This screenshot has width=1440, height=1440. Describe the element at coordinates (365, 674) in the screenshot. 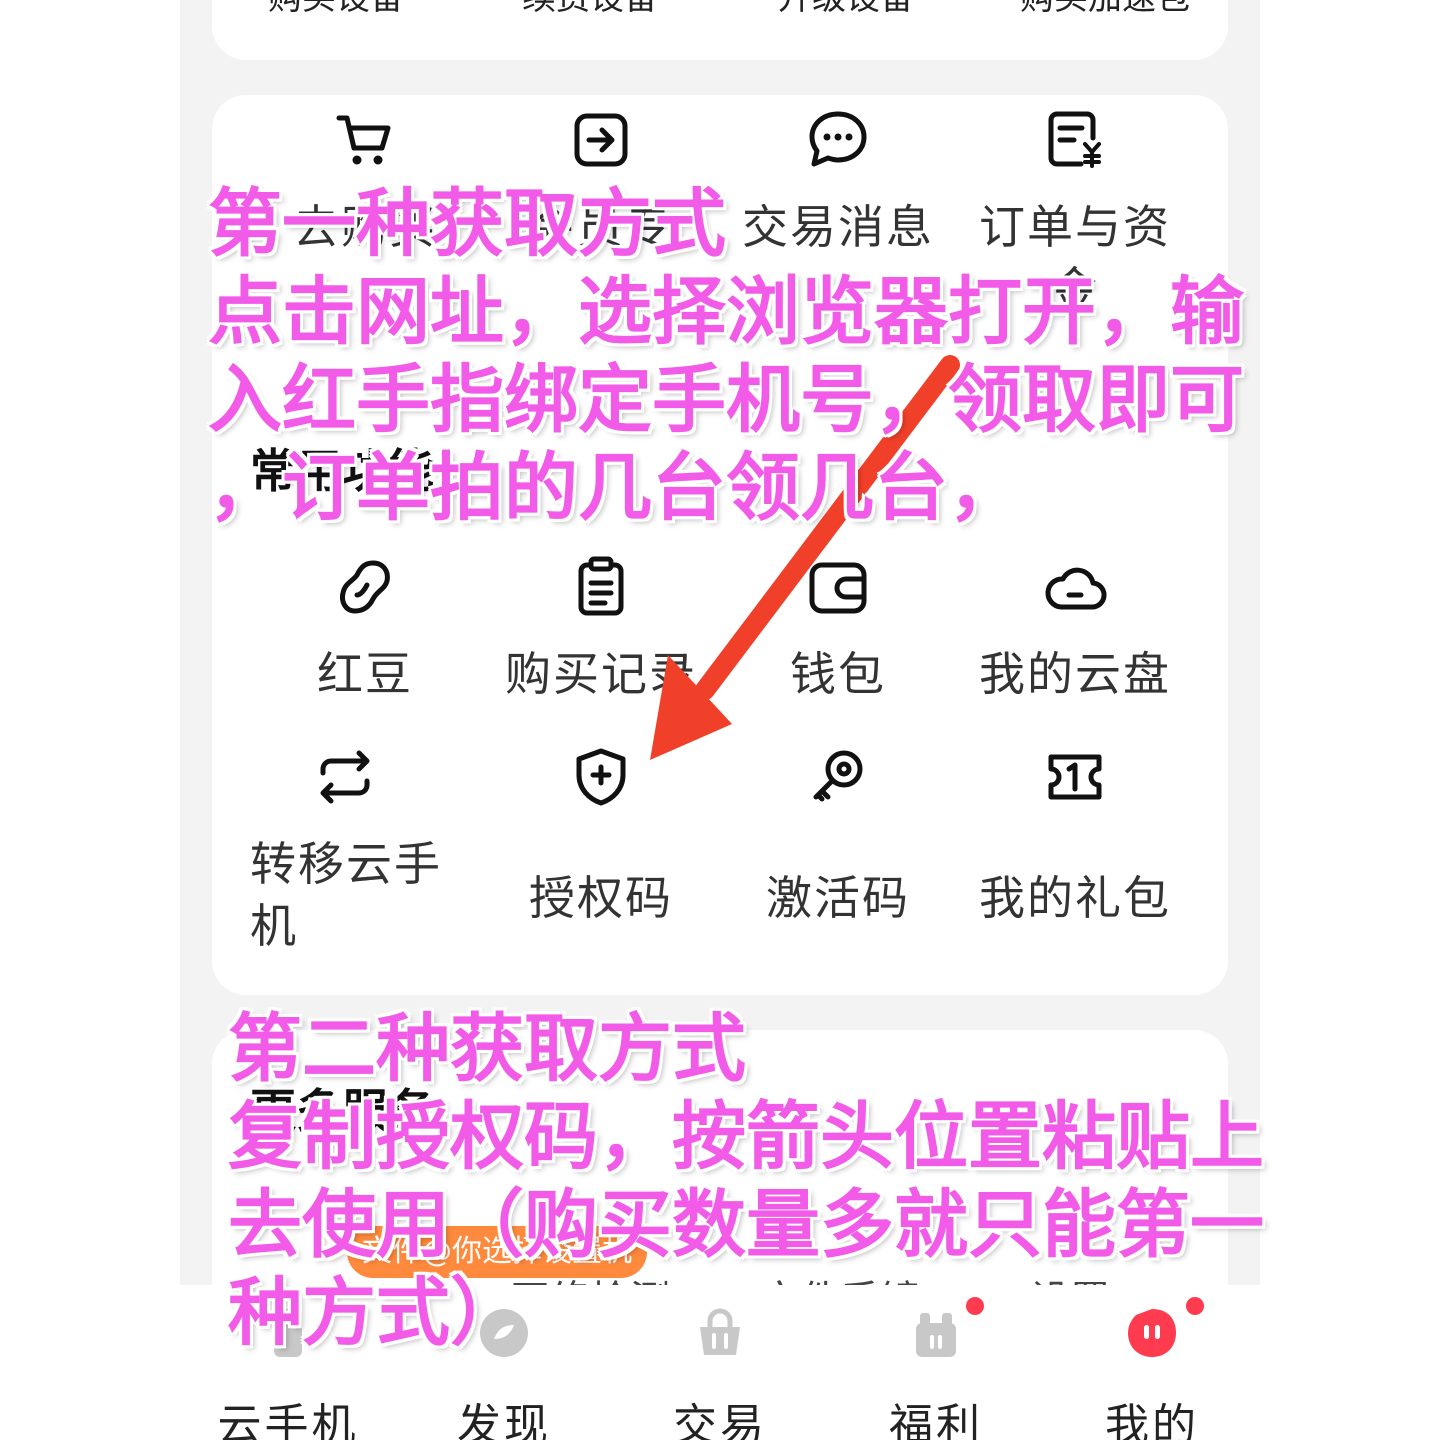

I see `red-bean-label: 红豆` at that location.